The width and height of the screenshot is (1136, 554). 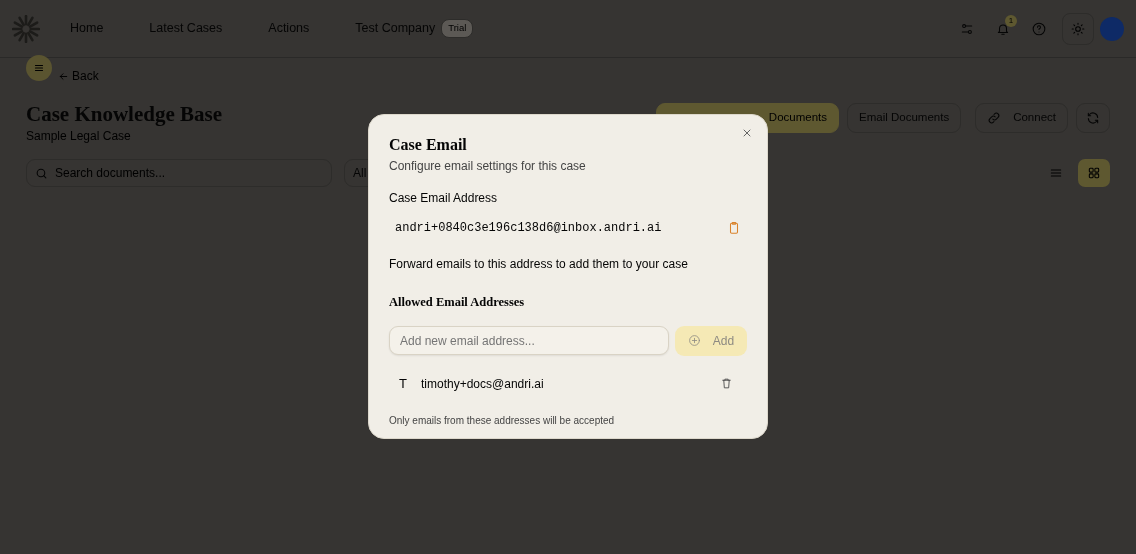 I want to click on link-icon, so click(x=994, y=118).